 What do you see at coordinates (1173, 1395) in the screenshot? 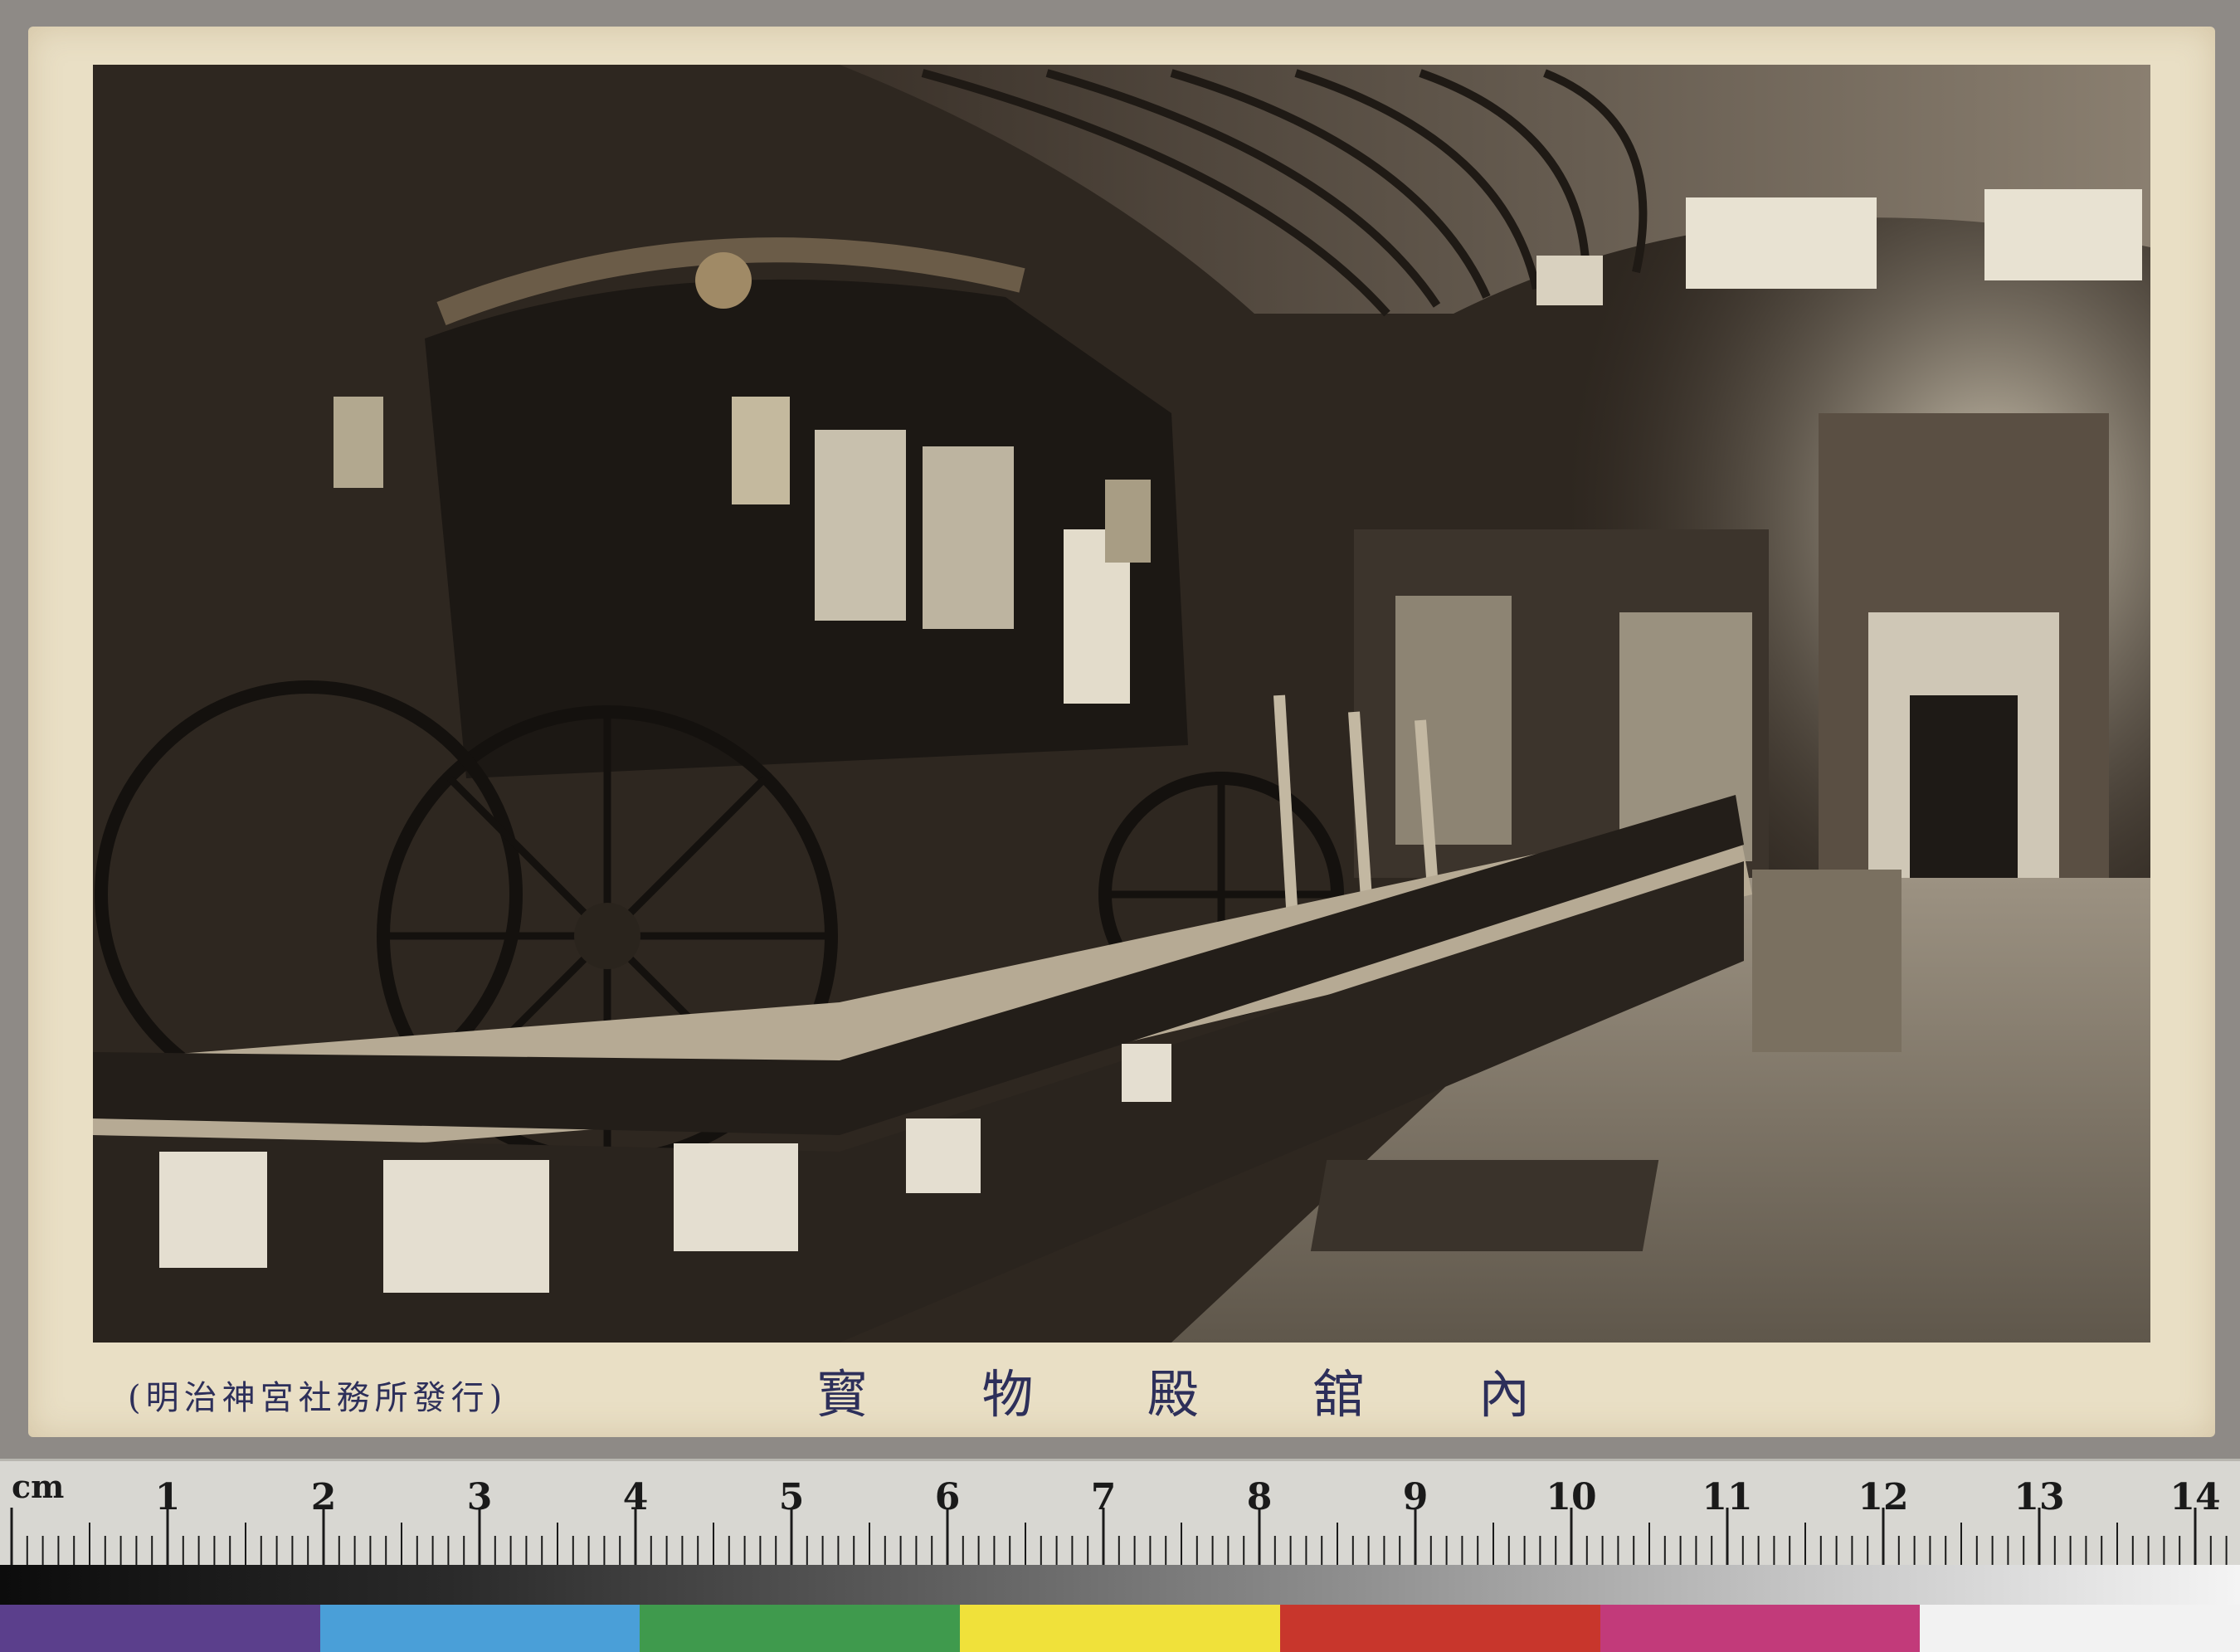
I see `caption-char: 殿` at bounding box center [1173, 1395].